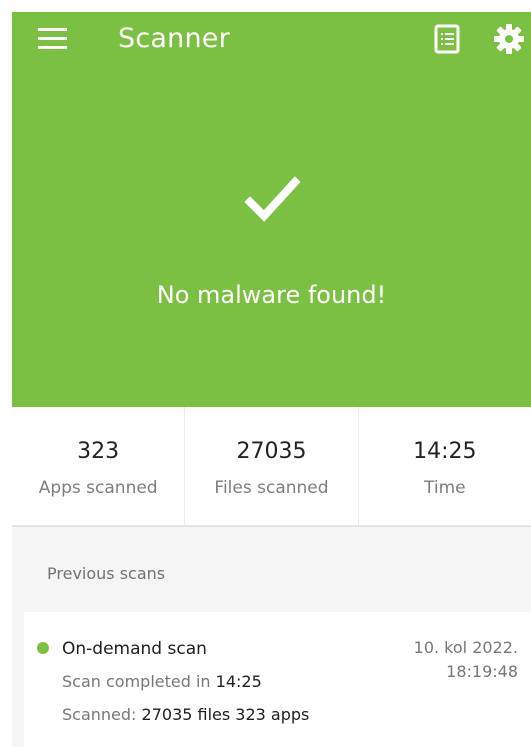 This screenshot has width=531, height=747. Describe the element at coordinates (445, 451) in the screenshot. I see `scan-time-value: 14:25` at that location.